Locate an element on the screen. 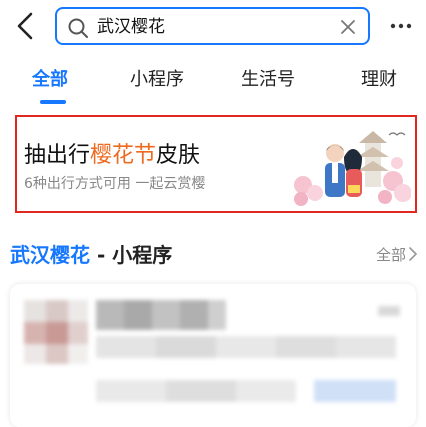  back-button is located at coordinates (26, 26).